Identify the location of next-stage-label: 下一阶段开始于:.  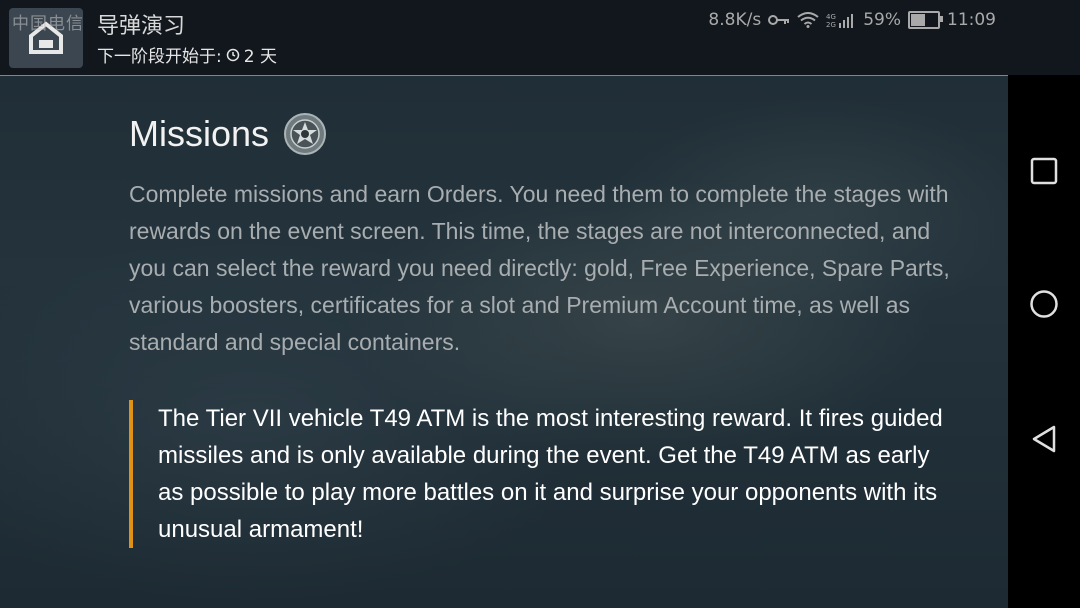
(159, 57).